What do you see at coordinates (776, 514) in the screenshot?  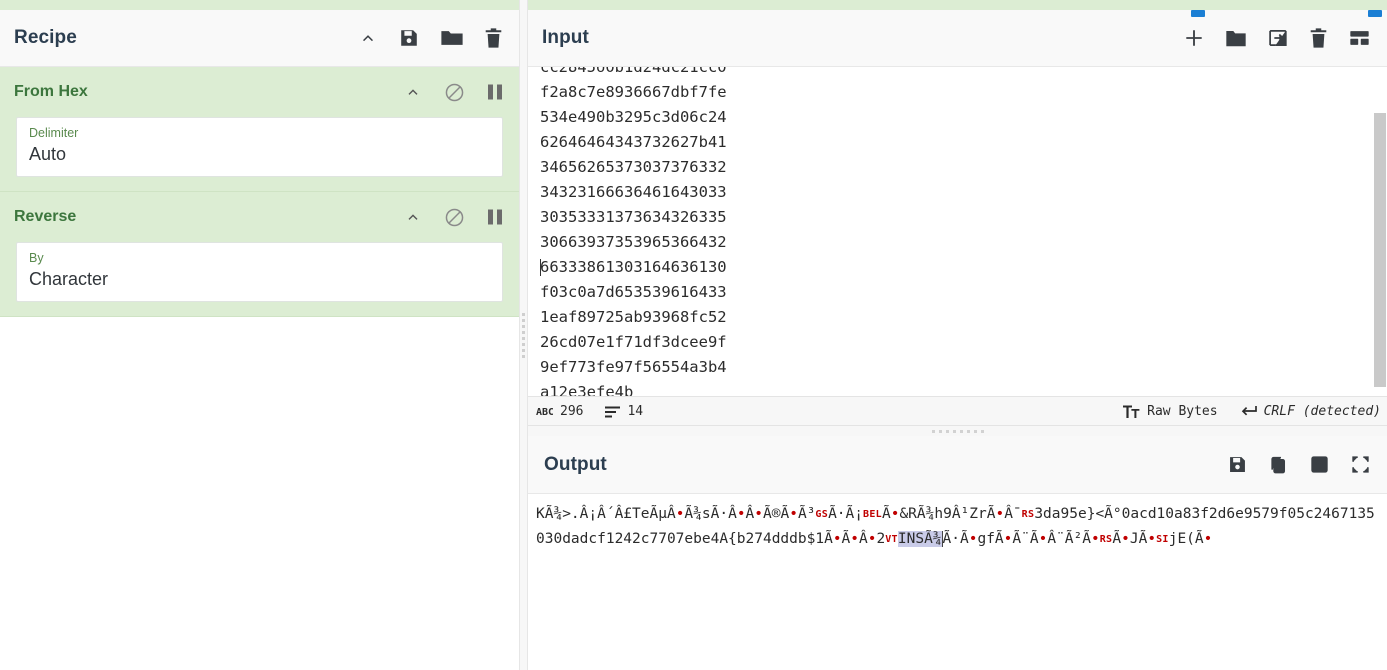 I see `output-text-span: Ã®Ã` at bounding box center [776, 514].